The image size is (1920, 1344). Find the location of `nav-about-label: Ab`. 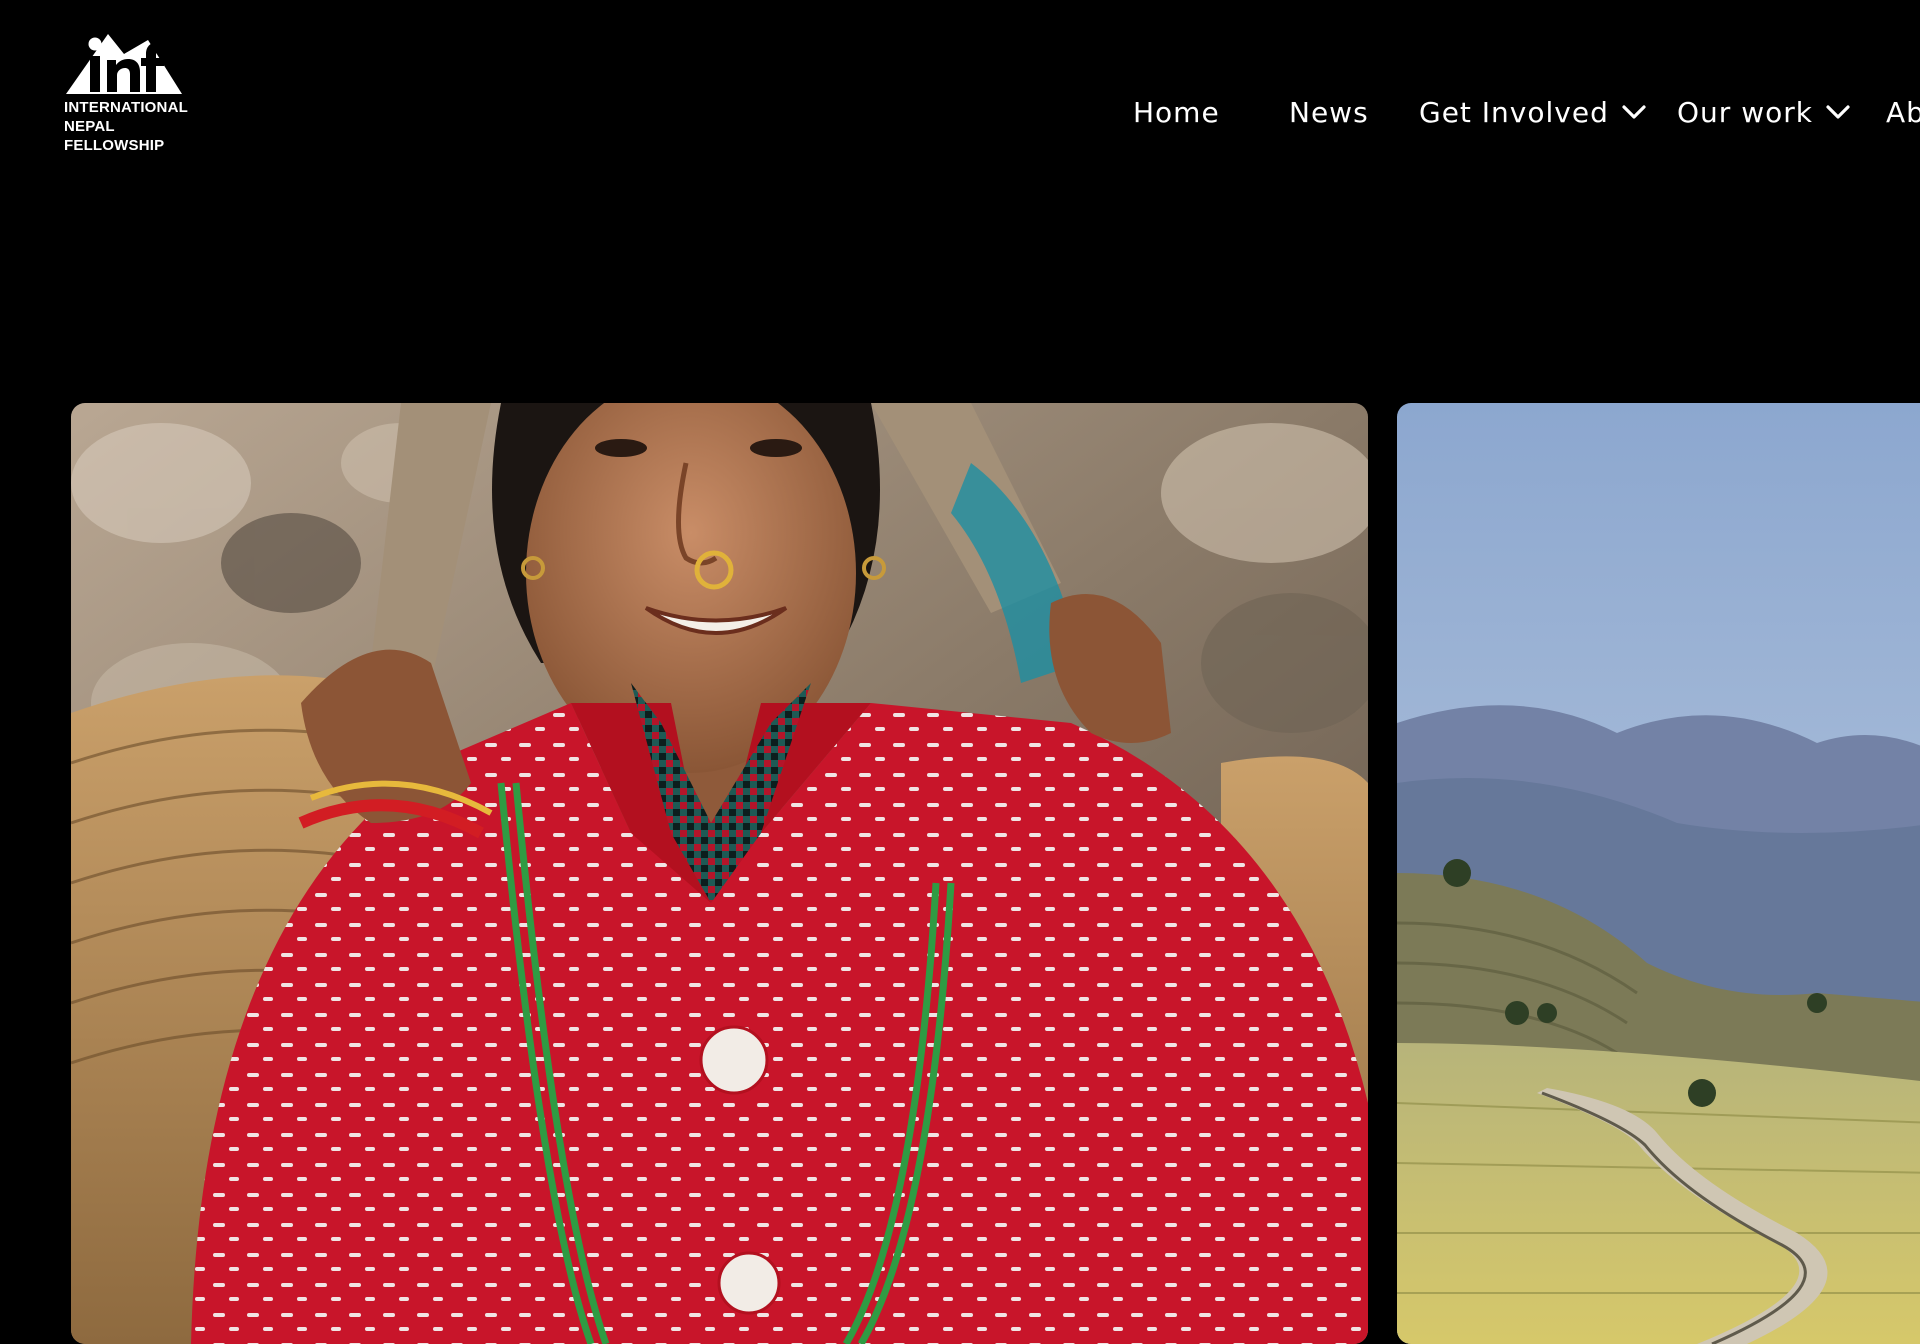

nav-about-label: Ab is located at coordinates (1903, 112).